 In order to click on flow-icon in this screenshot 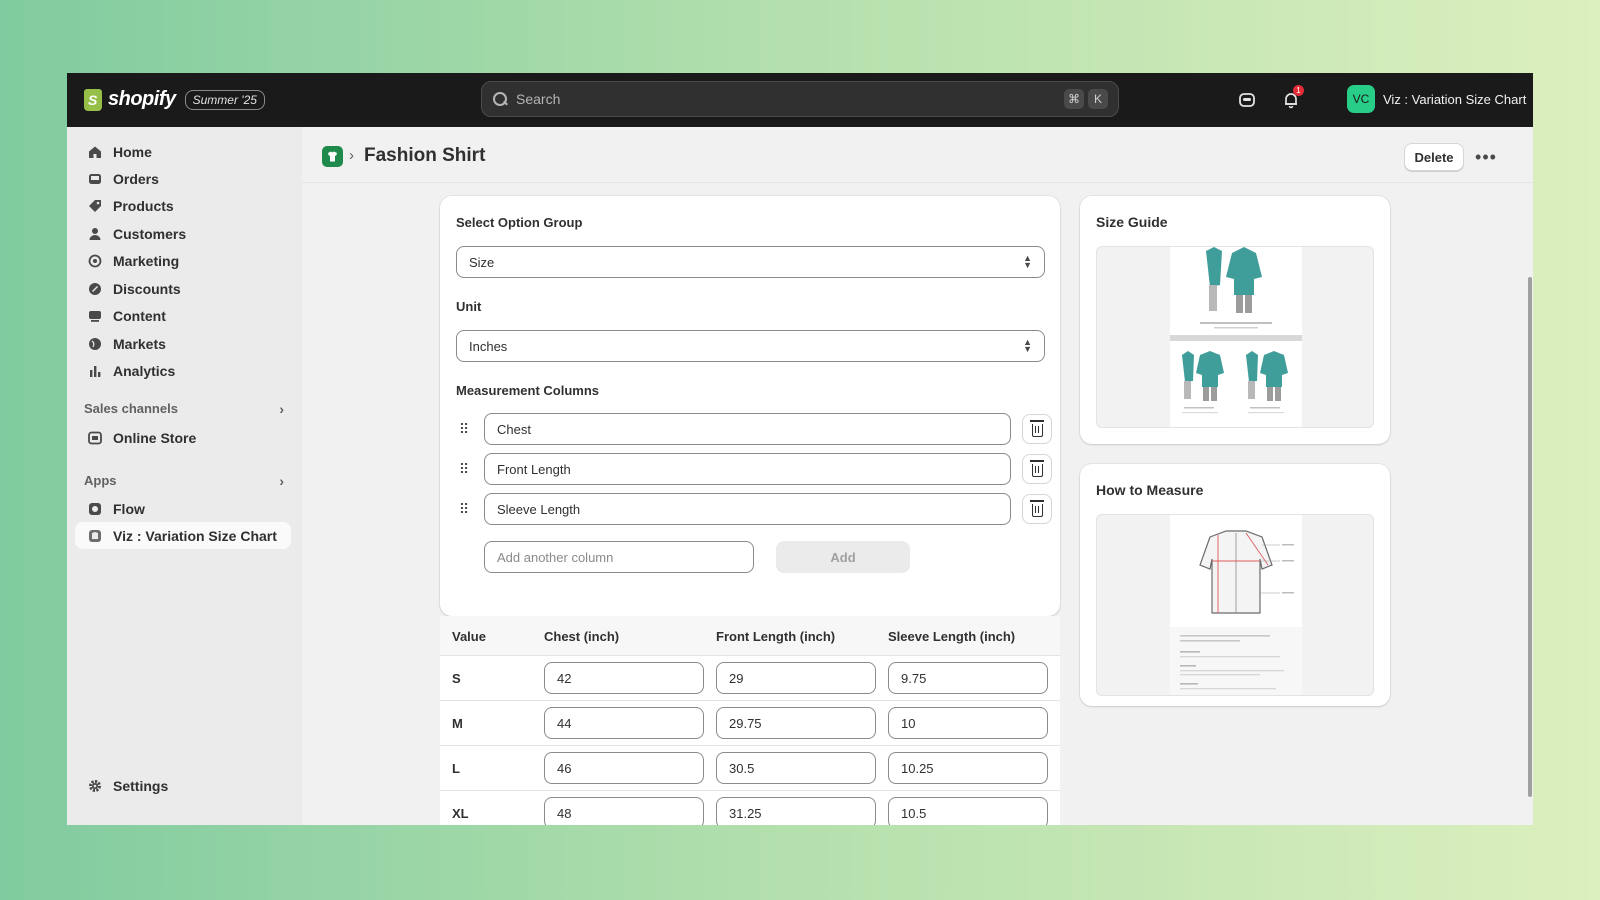, I will do `click(95, 509)`.